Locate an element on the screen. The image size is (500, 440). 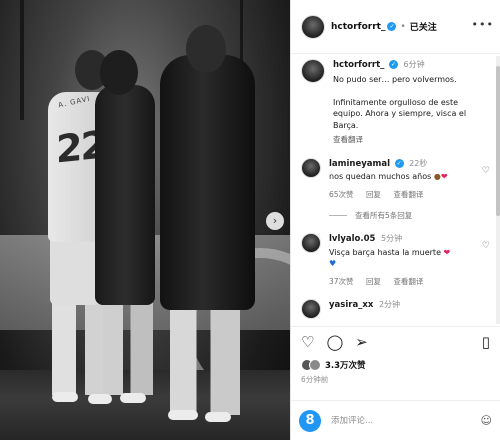
view-replies-button: 查看所有5条回复 is located at coordinates (409, 215).